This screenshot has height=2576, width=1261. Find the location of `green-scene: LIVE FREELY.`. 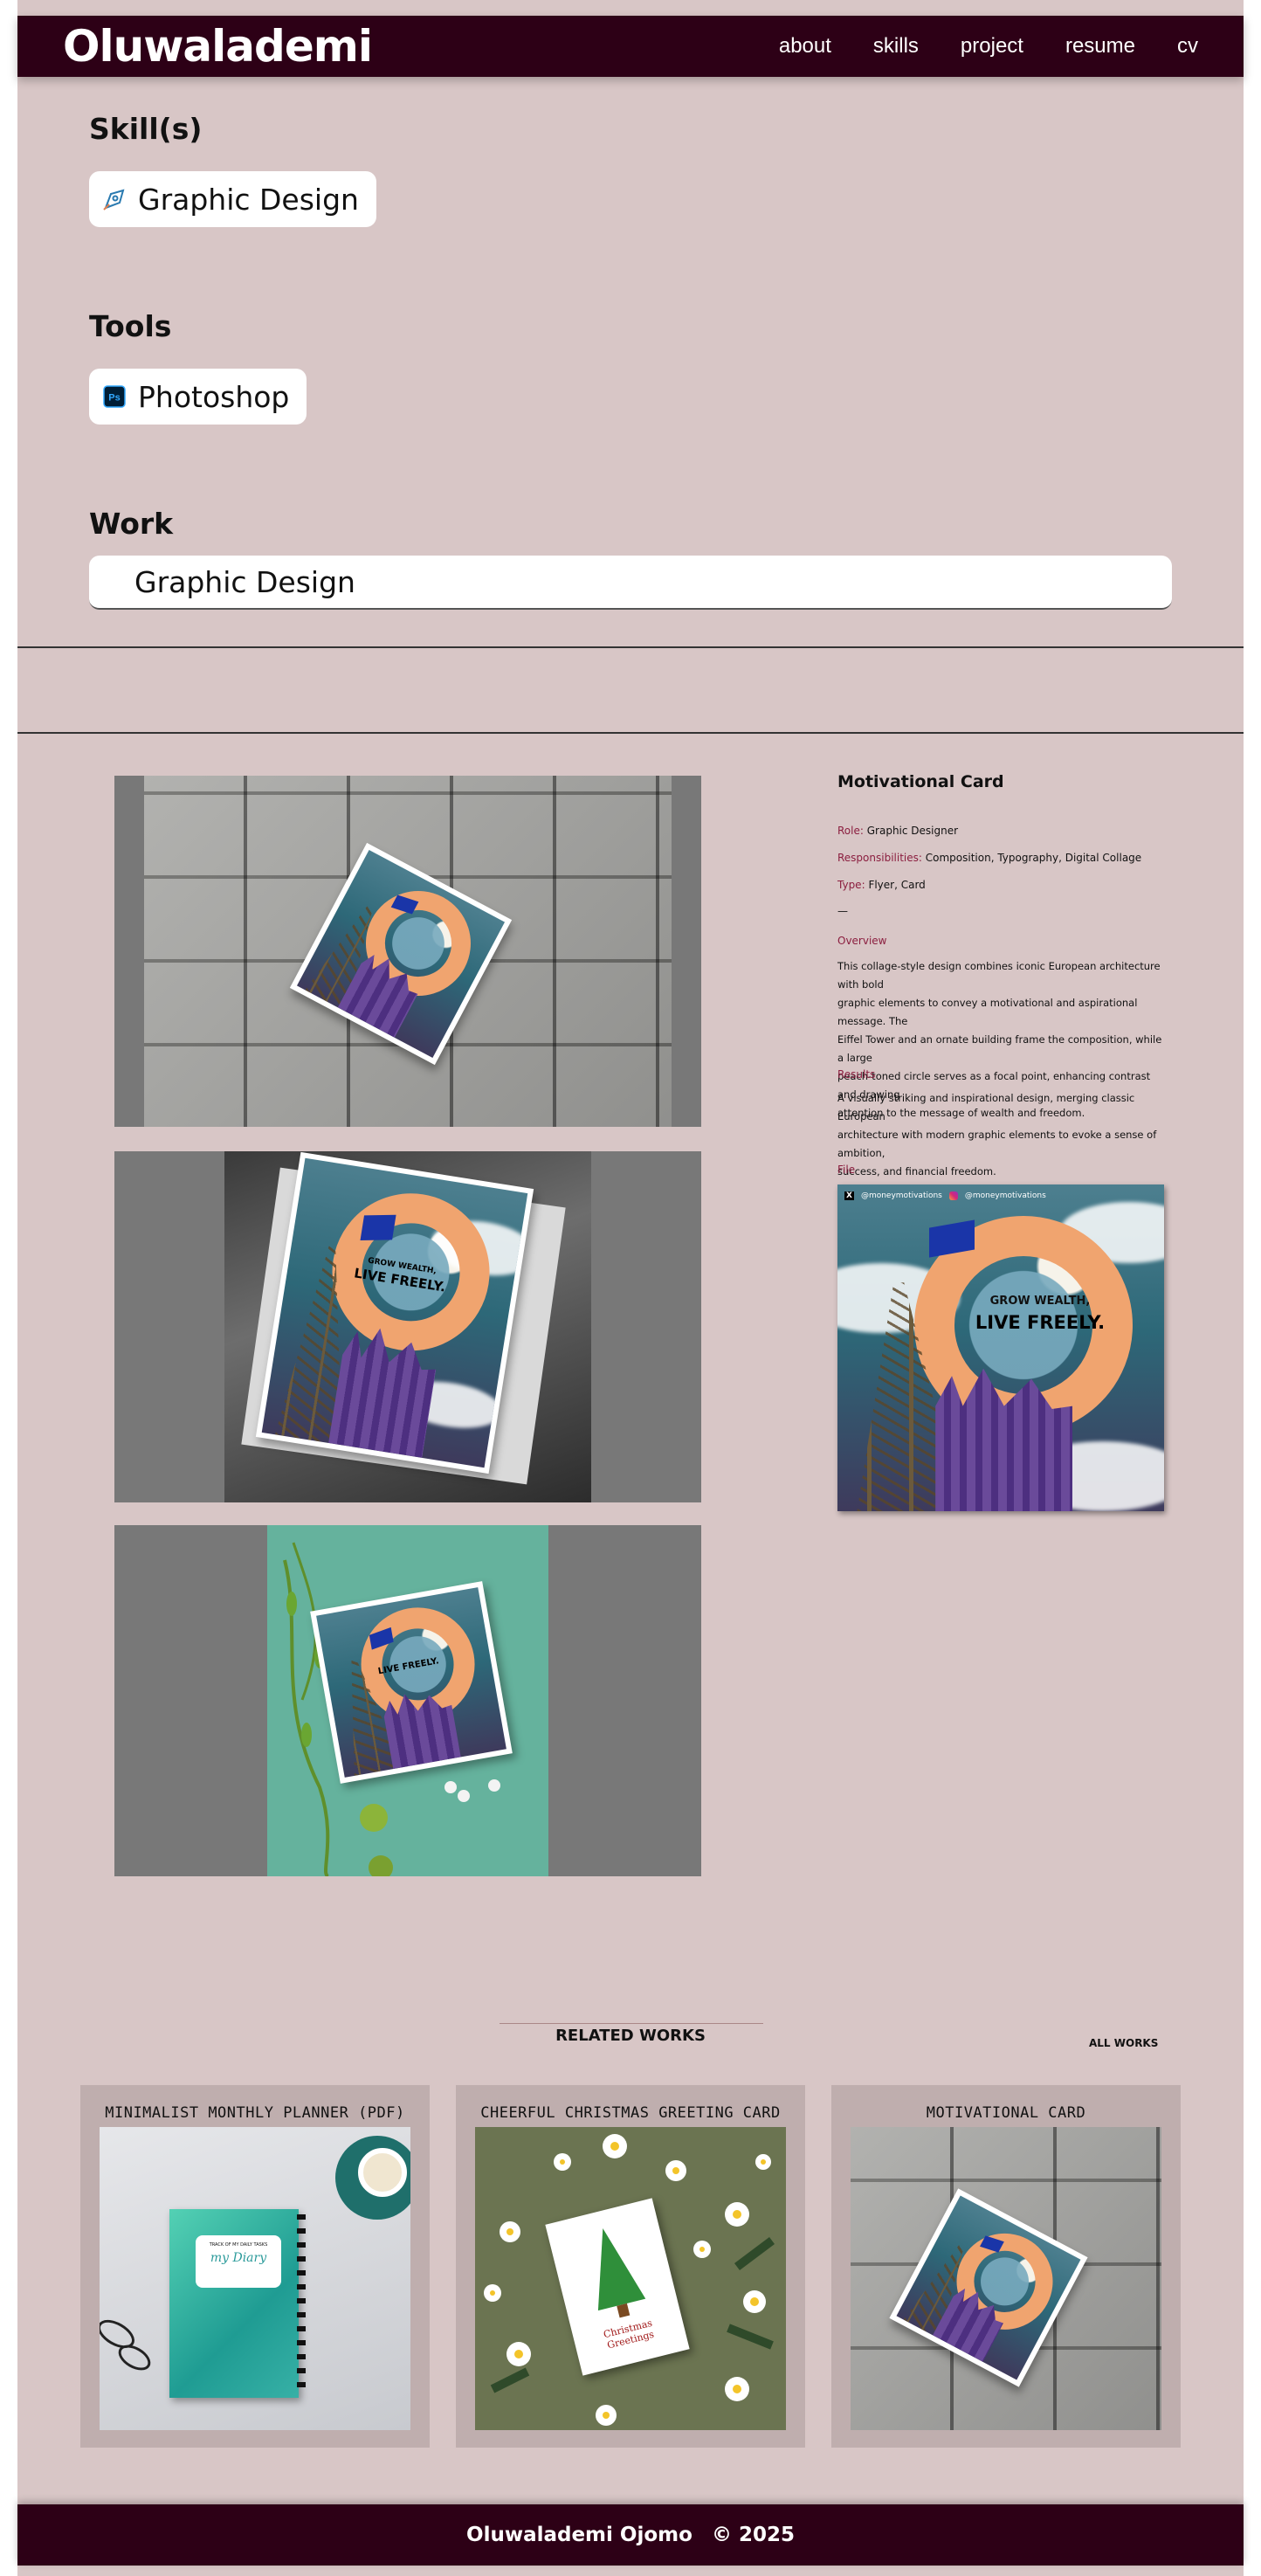

green-scene: LIVE FREELY. is located at coordinates (407, 1700).